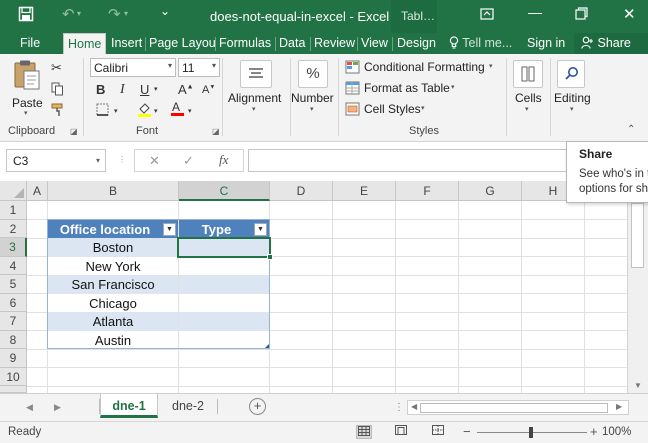  I want to click on vertical-scrollbar: ▲ ▼, so click(637, 287).